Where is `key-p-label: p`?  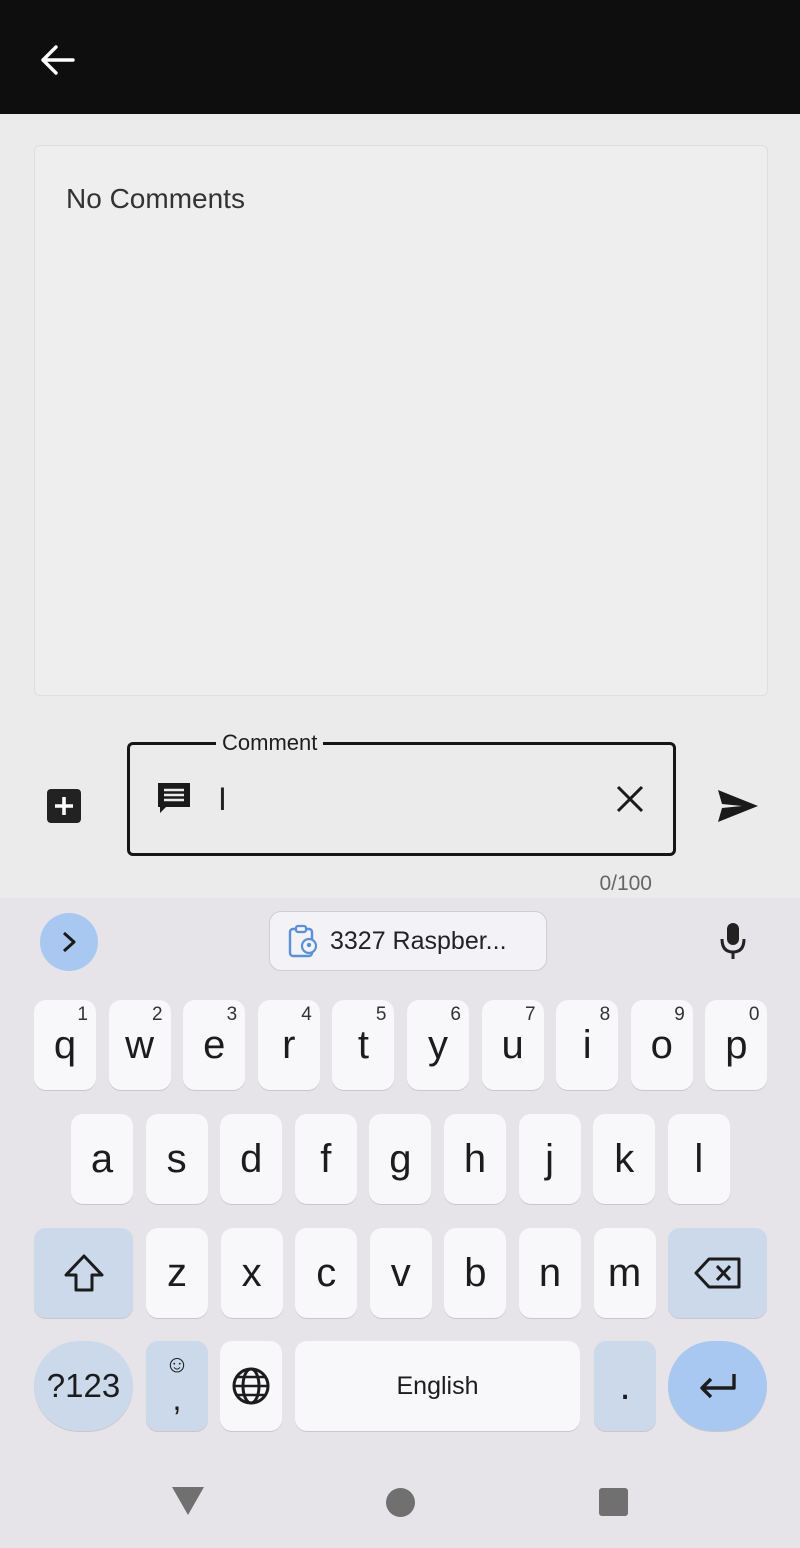 key-p-label: p is located at coordinates (736, 1044).